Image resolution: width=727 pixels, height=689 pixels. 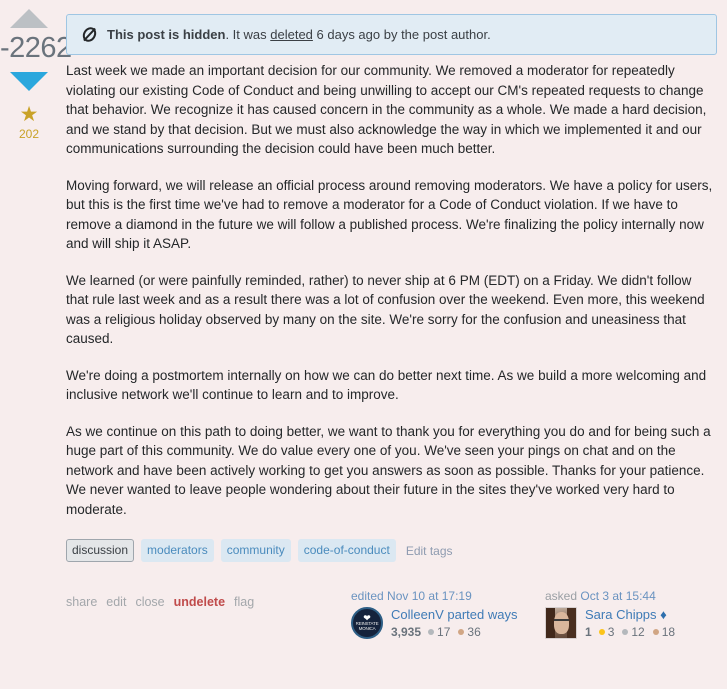 I want to click on editor-user-info: ColleenV parted ways 3,935 17 36, so click(x=454, y=623).